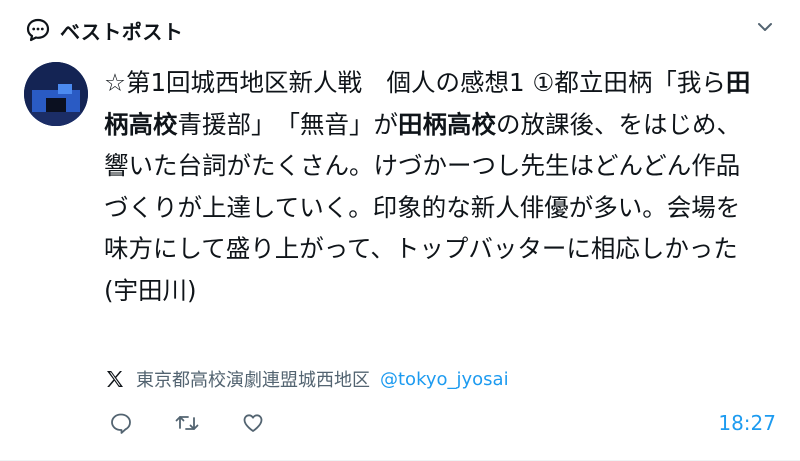  I want to click on chevron-down-icon, so click(765, 27).